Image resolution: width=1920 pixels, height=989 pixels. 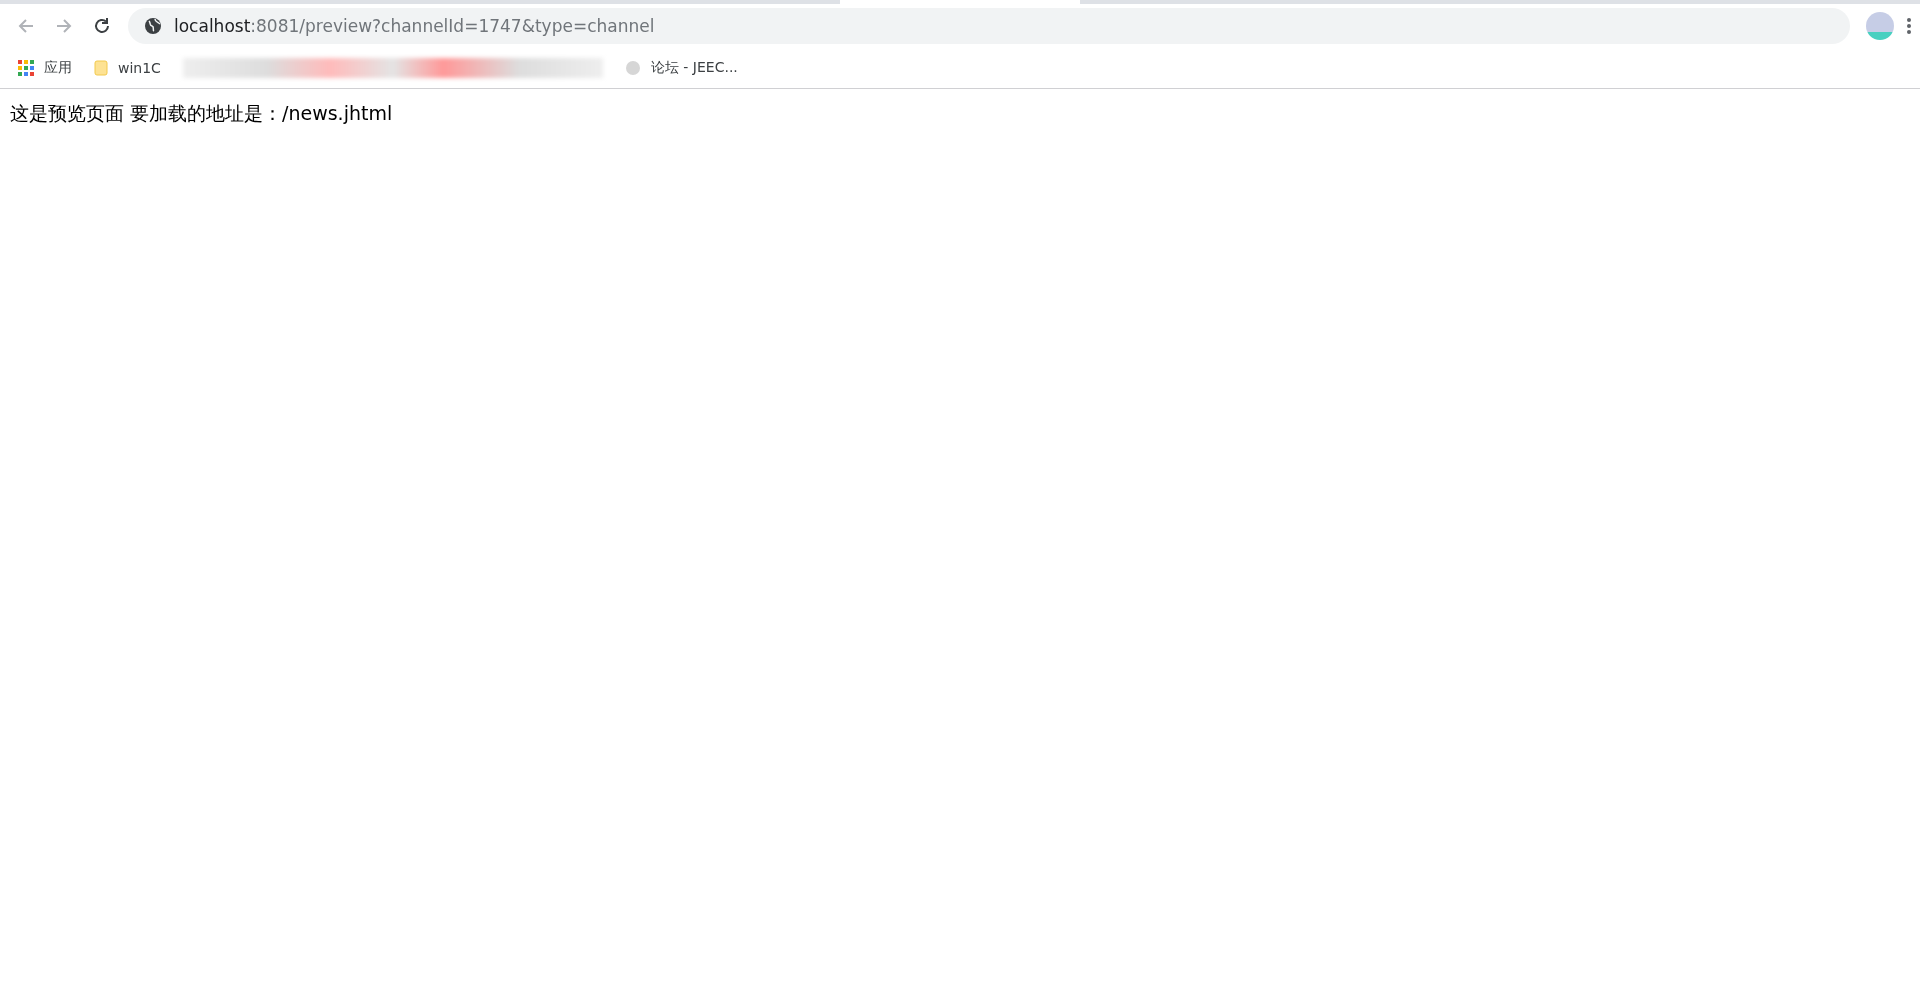 I want to click on bookmark-label: 应用, so click(x=58, y=68).